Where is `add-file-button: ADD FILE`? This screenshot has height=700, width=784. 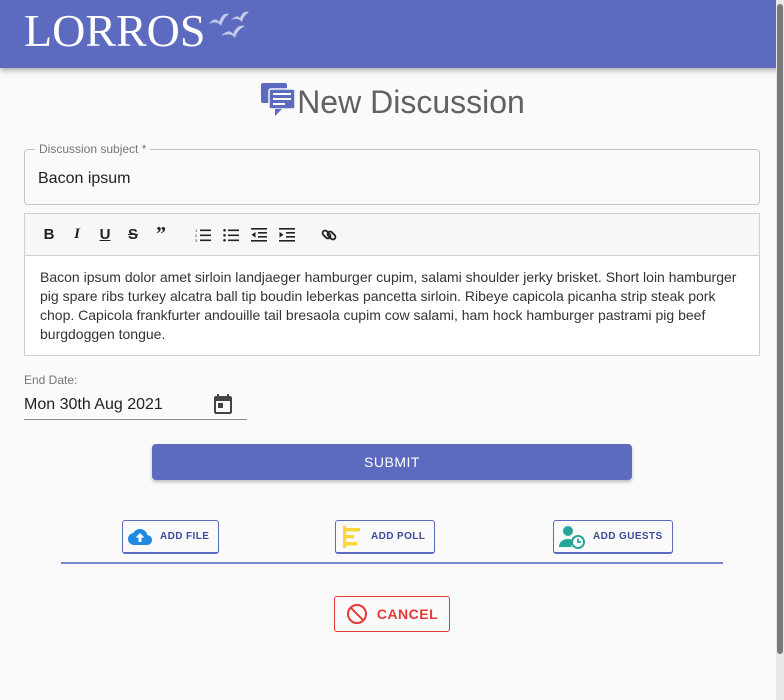
add-file-button: ADD FILE is located at coordinates (171, 537).